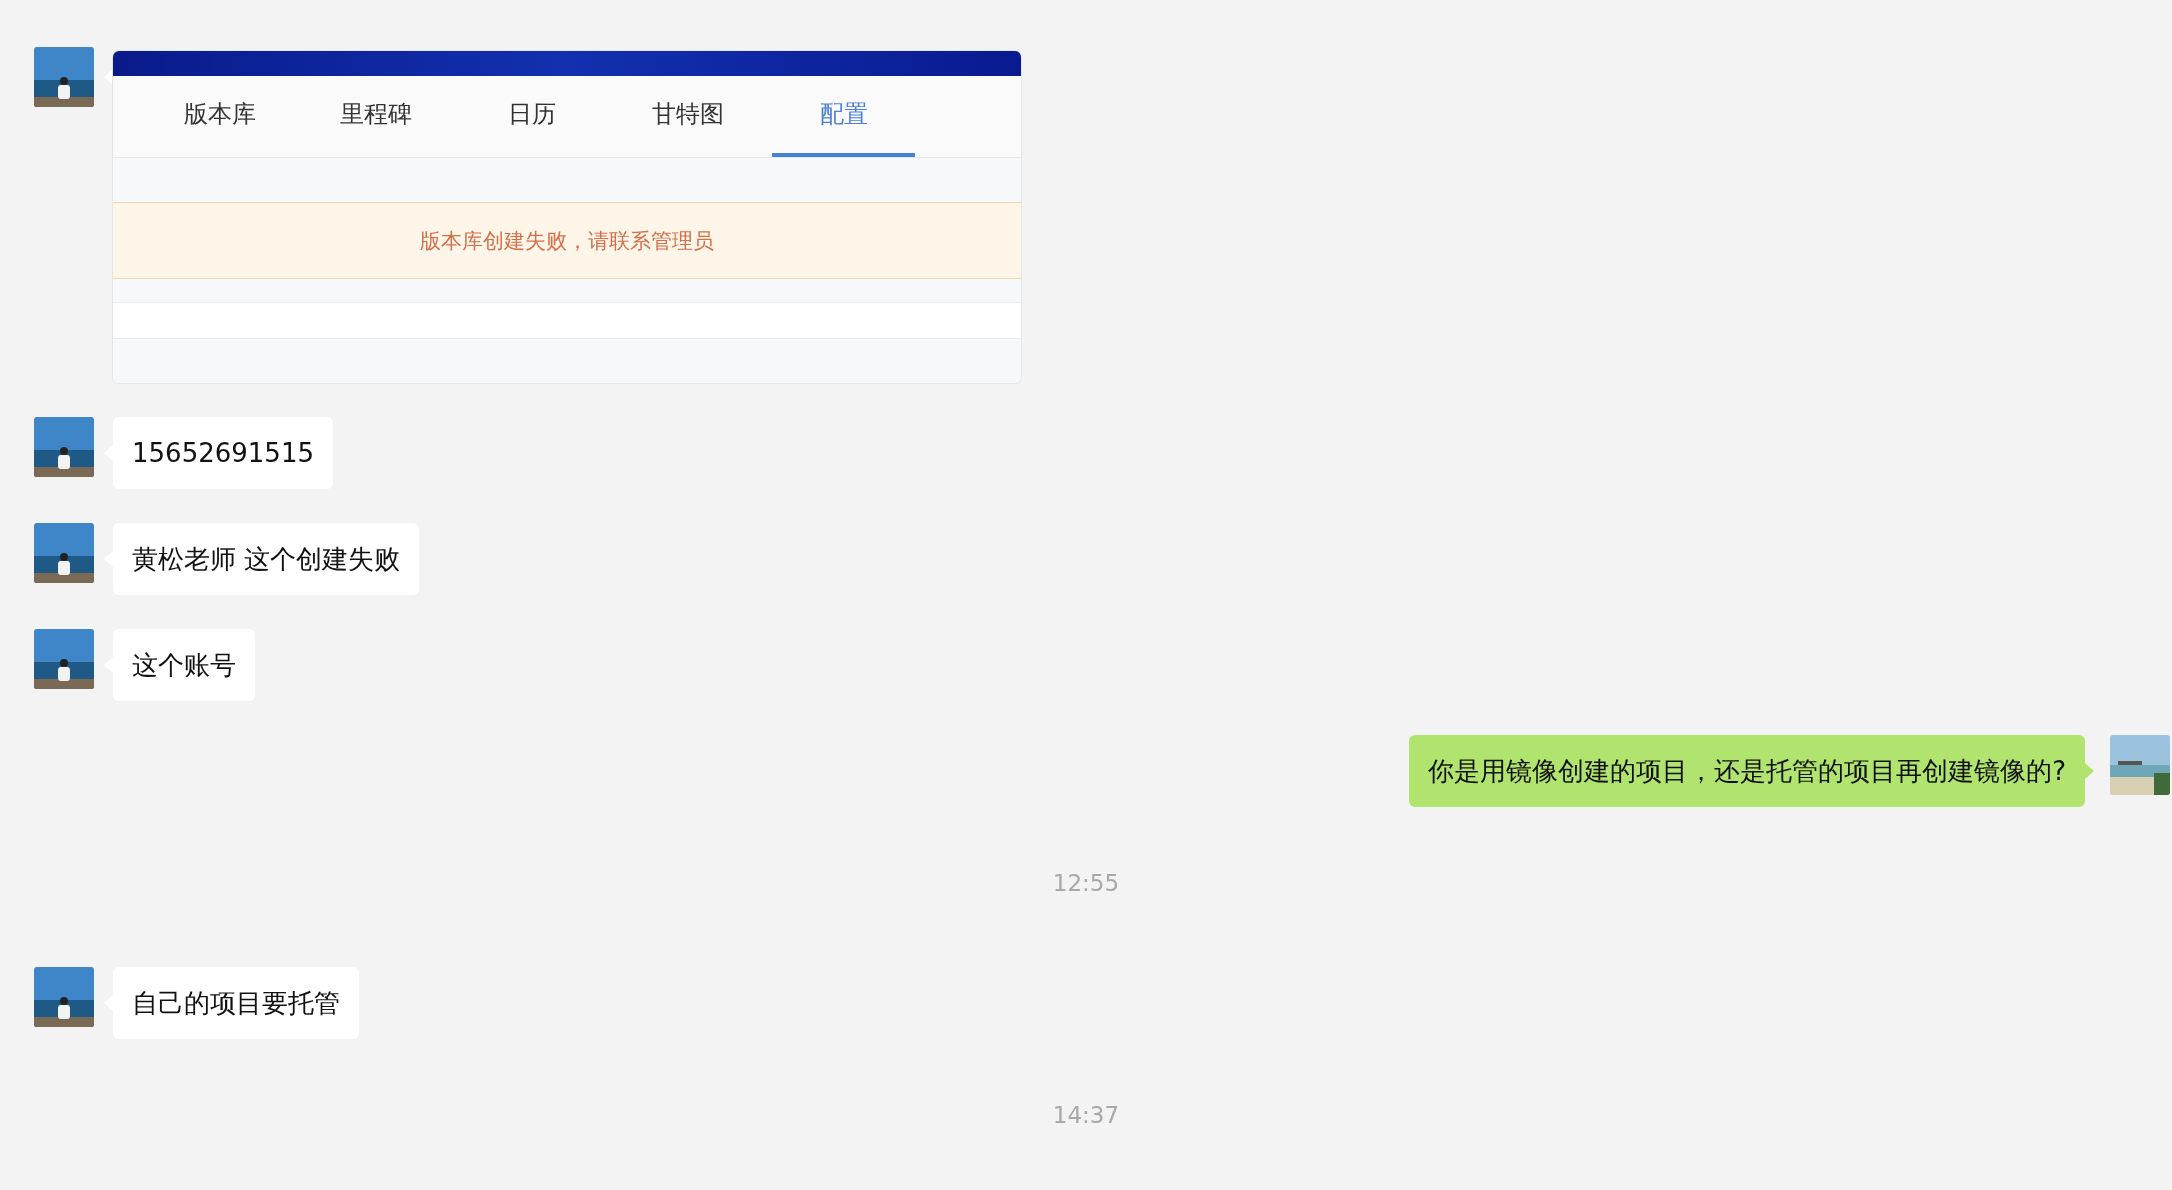 The image size is (2172, 1190). Describe the element at coordinates (266, 559) in the screenshot. I see `message-bubble: 黄松老师 这个创建失败` at that location.